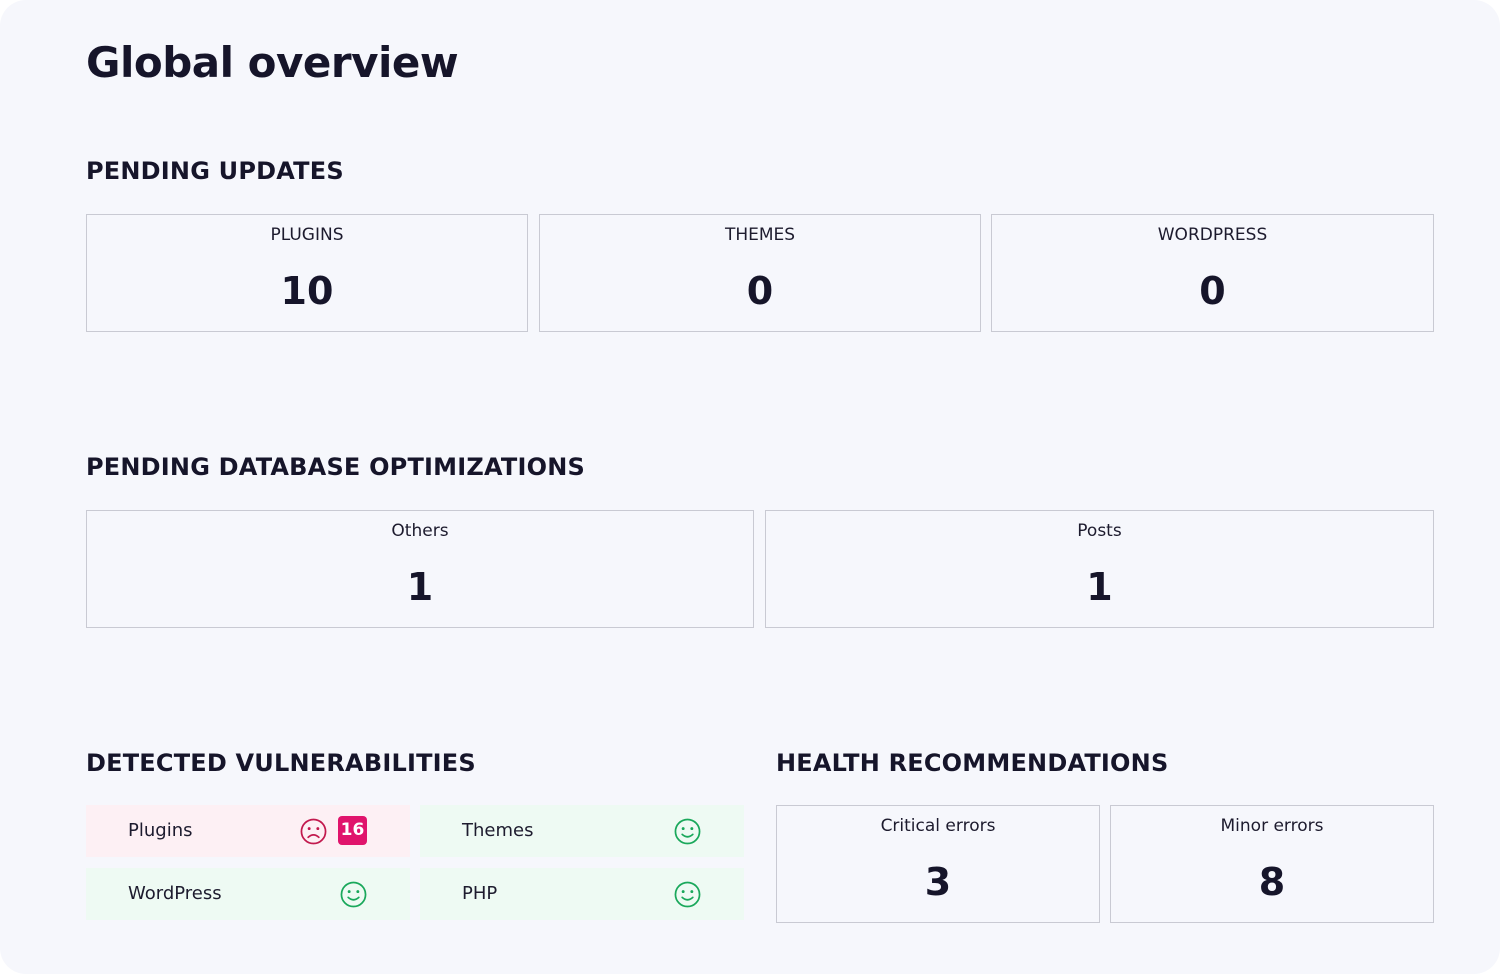 This screenshot has height=974, width=1500. What do you see at coordinates (307, 235) in the screenshot?
I see `stat-label: PLUGINS` at bounding box center [307, 235].